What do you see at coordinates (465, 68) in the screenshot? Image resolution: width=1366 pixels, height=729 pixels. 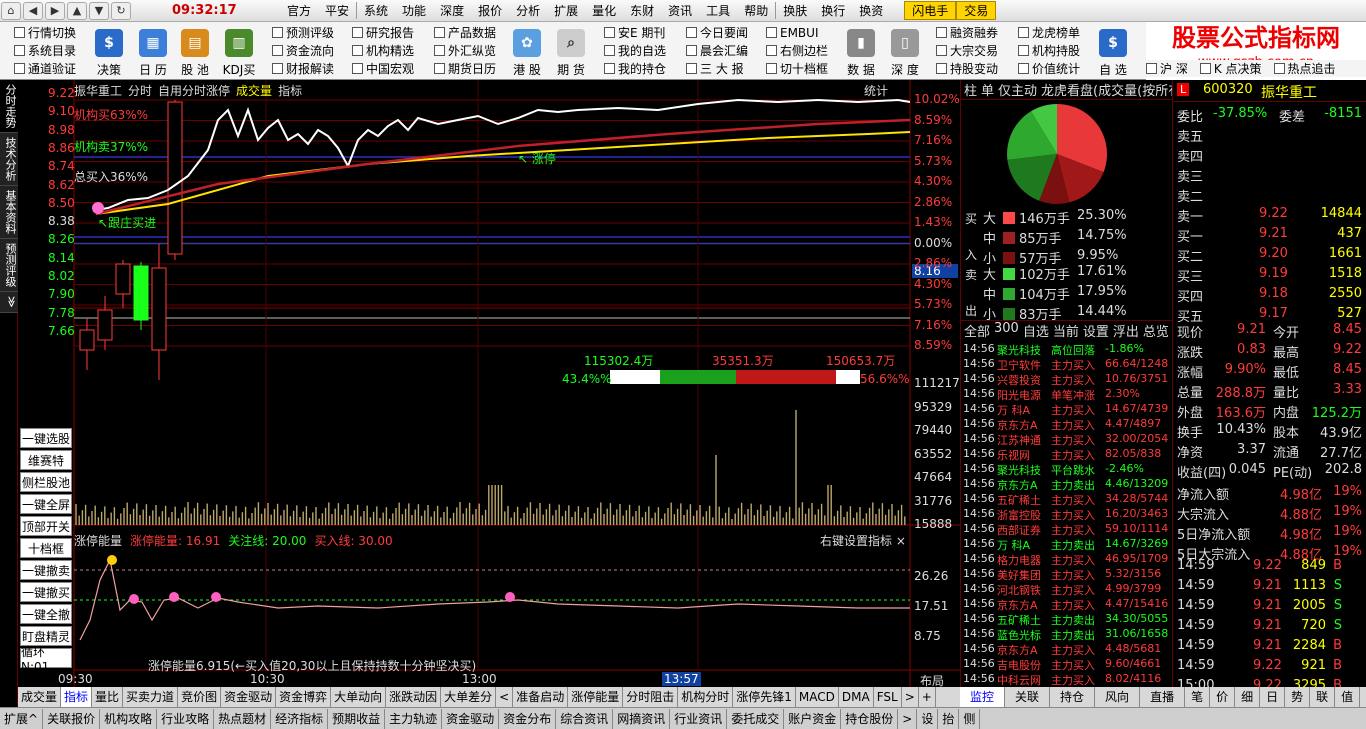 I see `toolbar-check-col4-2: 期货日历` at bounding box center [465, 68].